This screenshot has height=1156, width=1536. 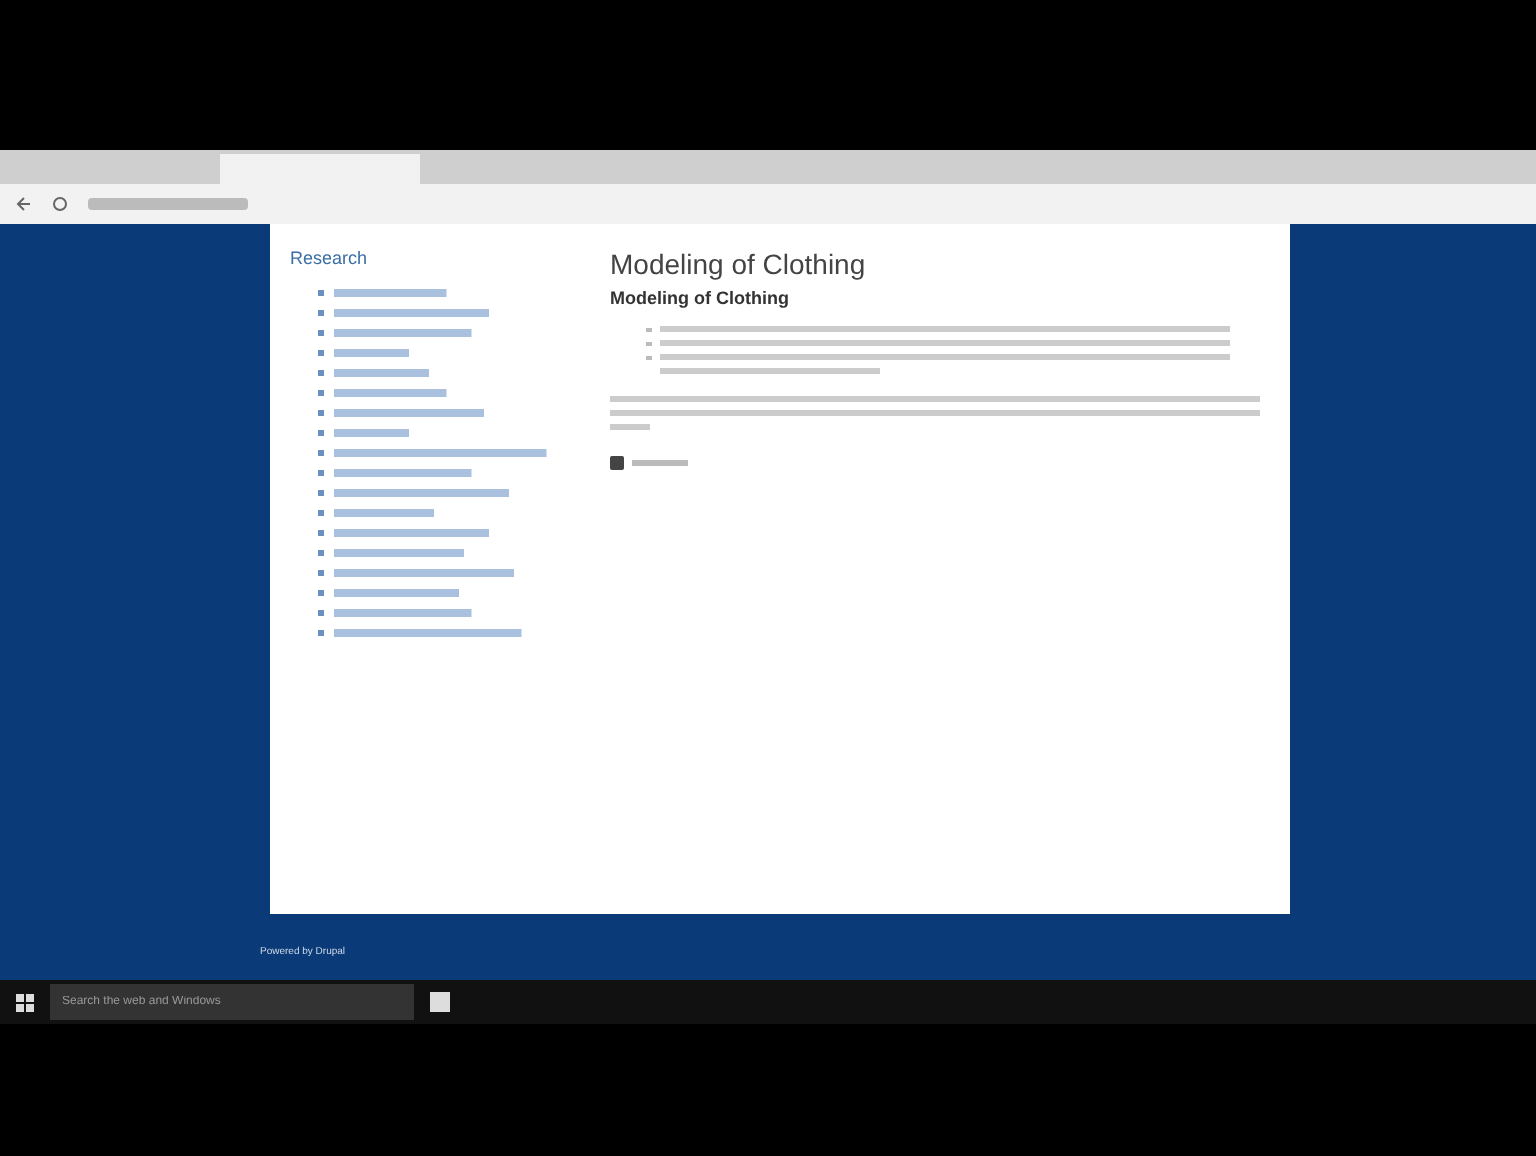 What do you see at coordinates (60, 204) in the screenshot?
I see `refresh-icon` at bounding box center [60, 204].